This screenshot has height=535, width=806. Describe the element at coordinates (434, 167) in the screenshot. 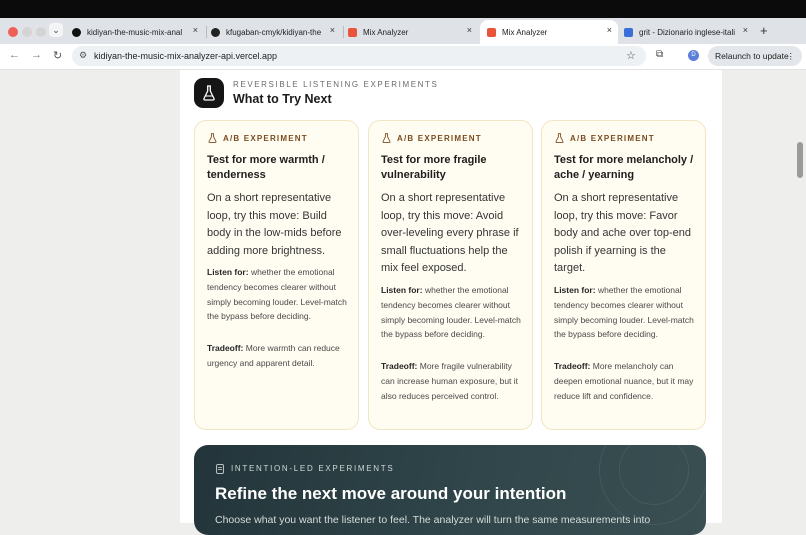

I see `card-title: Test for more fragile vulnerability` at that location.